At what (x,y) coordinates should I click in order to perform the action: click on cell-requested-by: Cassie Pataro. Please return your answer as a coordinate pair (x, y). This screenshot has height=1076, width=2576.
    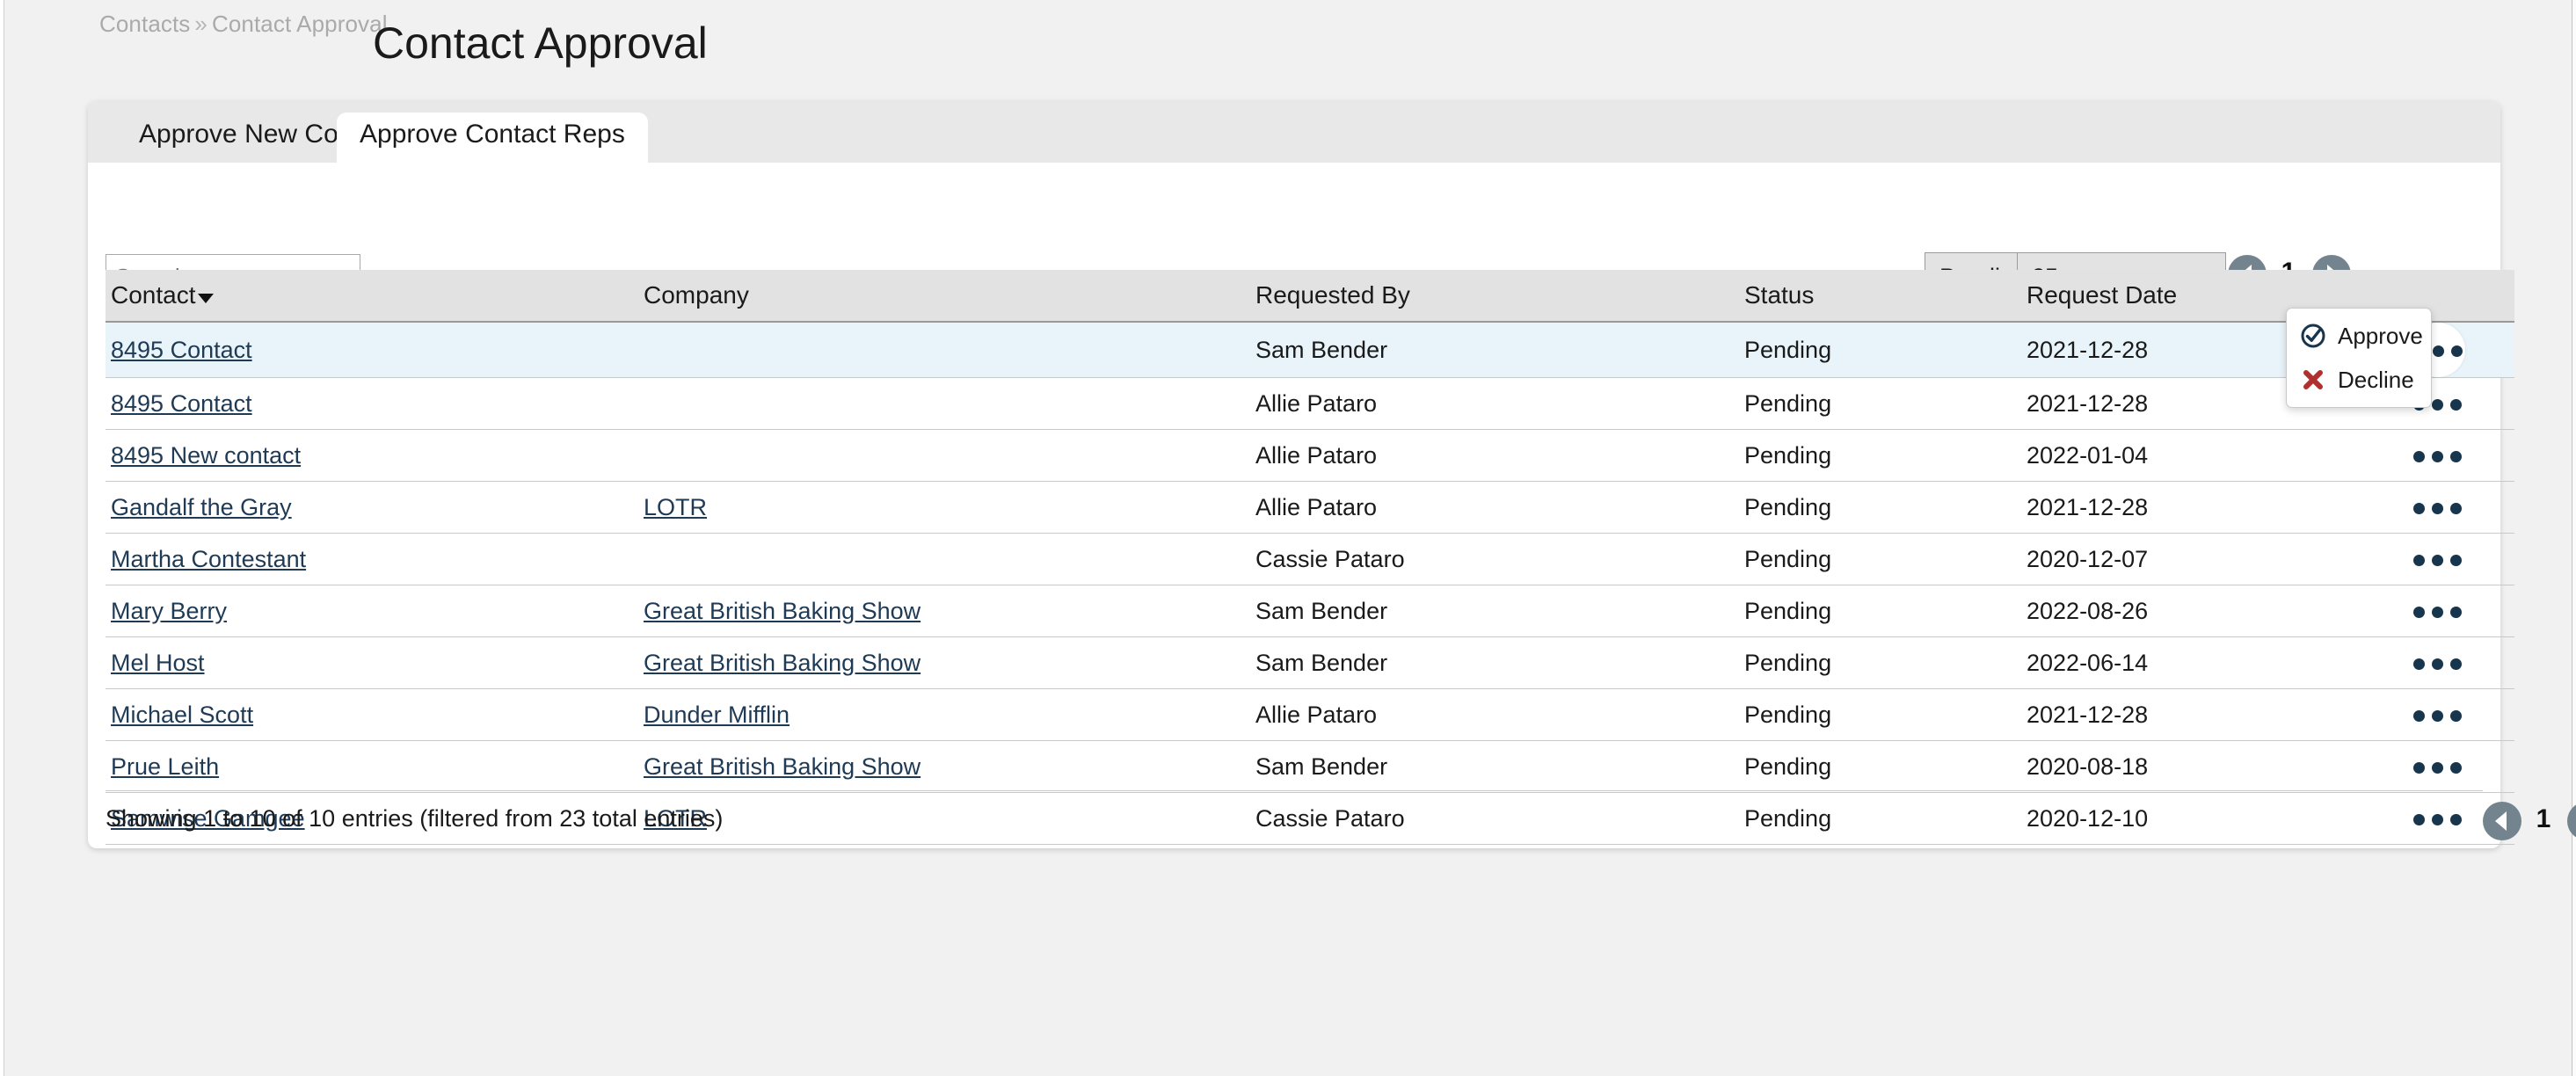
    Looking at the image, I should click on (1494, 559).